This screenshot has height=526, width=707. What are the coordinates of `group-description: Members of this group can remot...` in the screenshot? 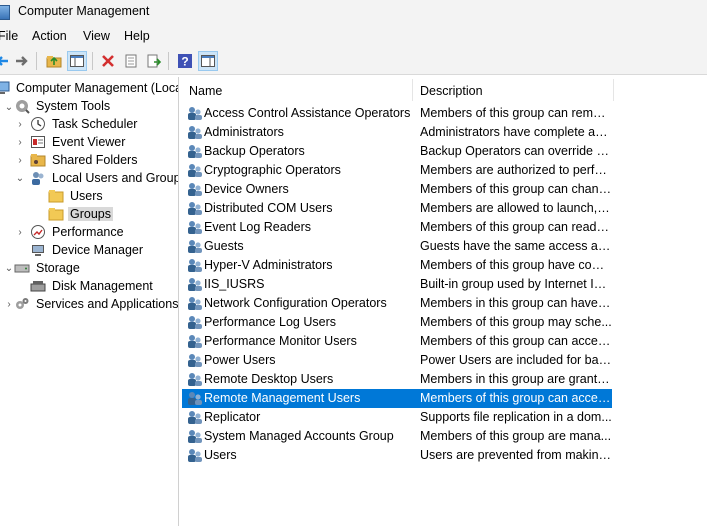 It's located at (516, 113).